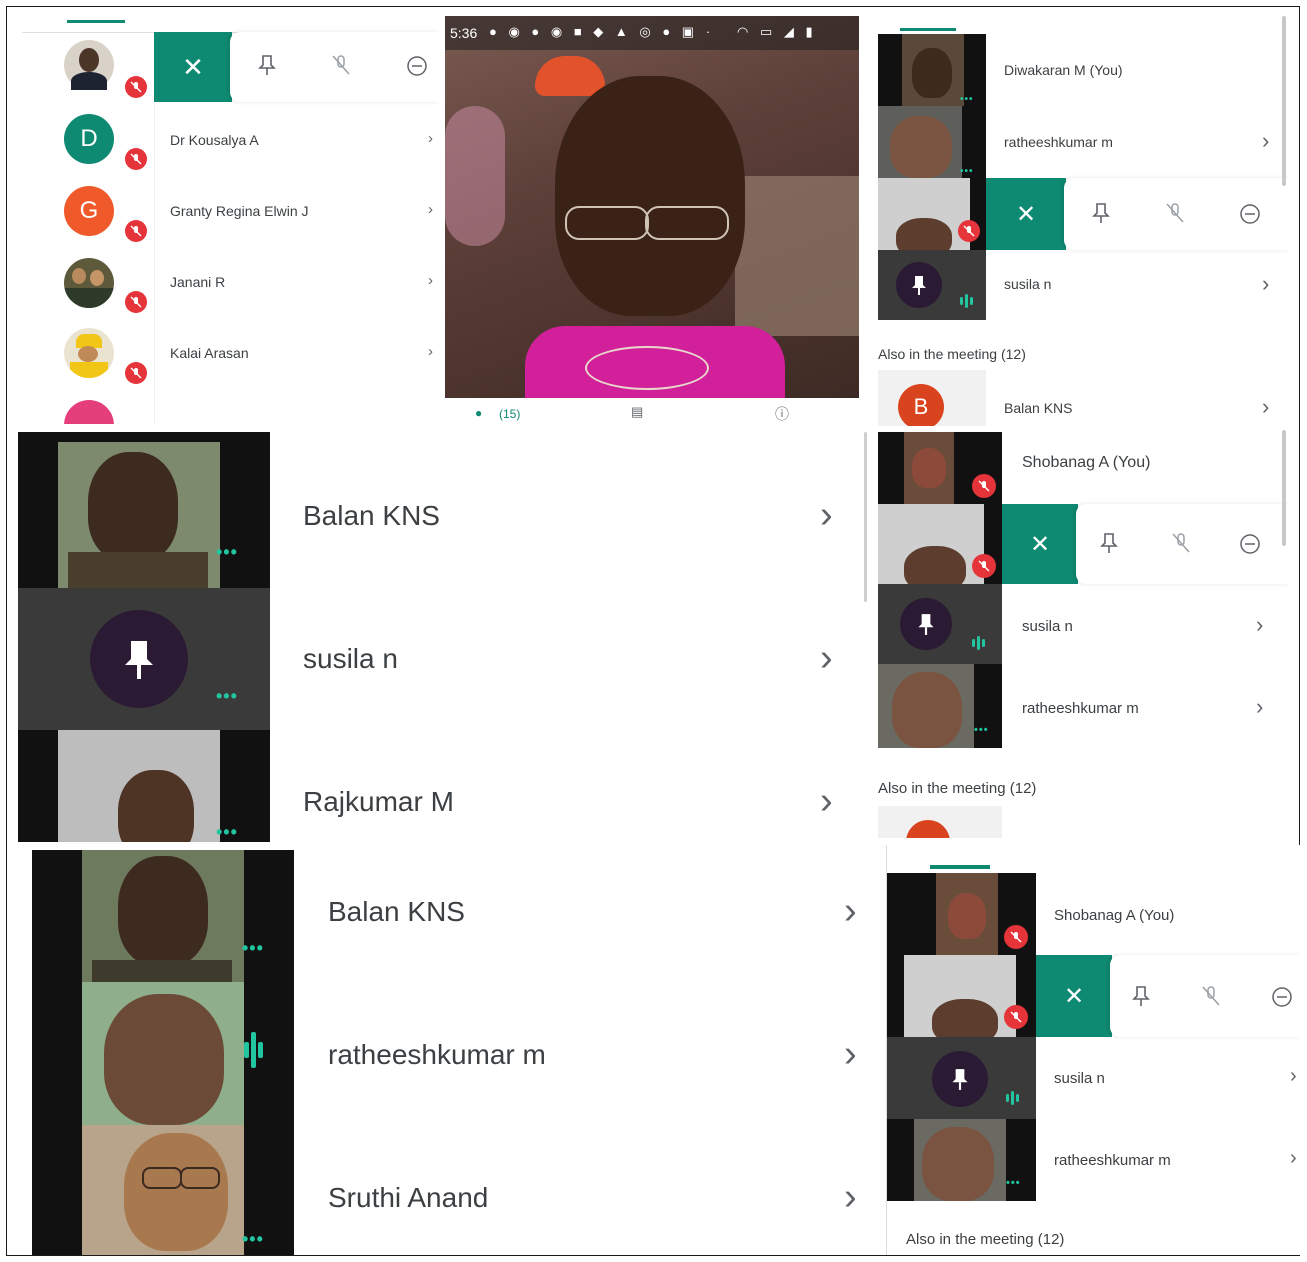 This screenshot has width=1307, height=1262. What do you see at coordinates (602, 31) in the screenshot?
I see `notification-icons: ● ◉ ● ◉ ■ ◆ ▲ ◎ ● ▣ ·` at bounding box center [602, 31].